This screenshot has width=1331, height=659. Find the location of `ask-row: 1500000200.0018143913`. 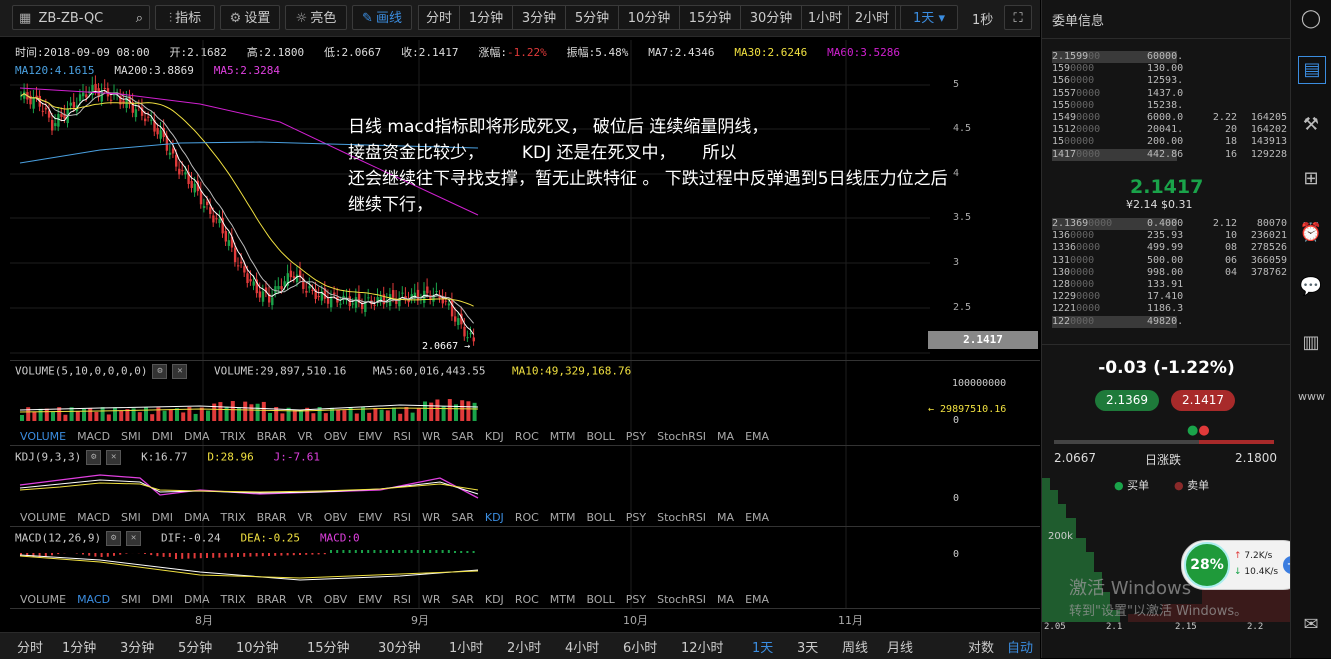

ask-row: 1500000200.0018143913 is located at coordinates (1169, 142).